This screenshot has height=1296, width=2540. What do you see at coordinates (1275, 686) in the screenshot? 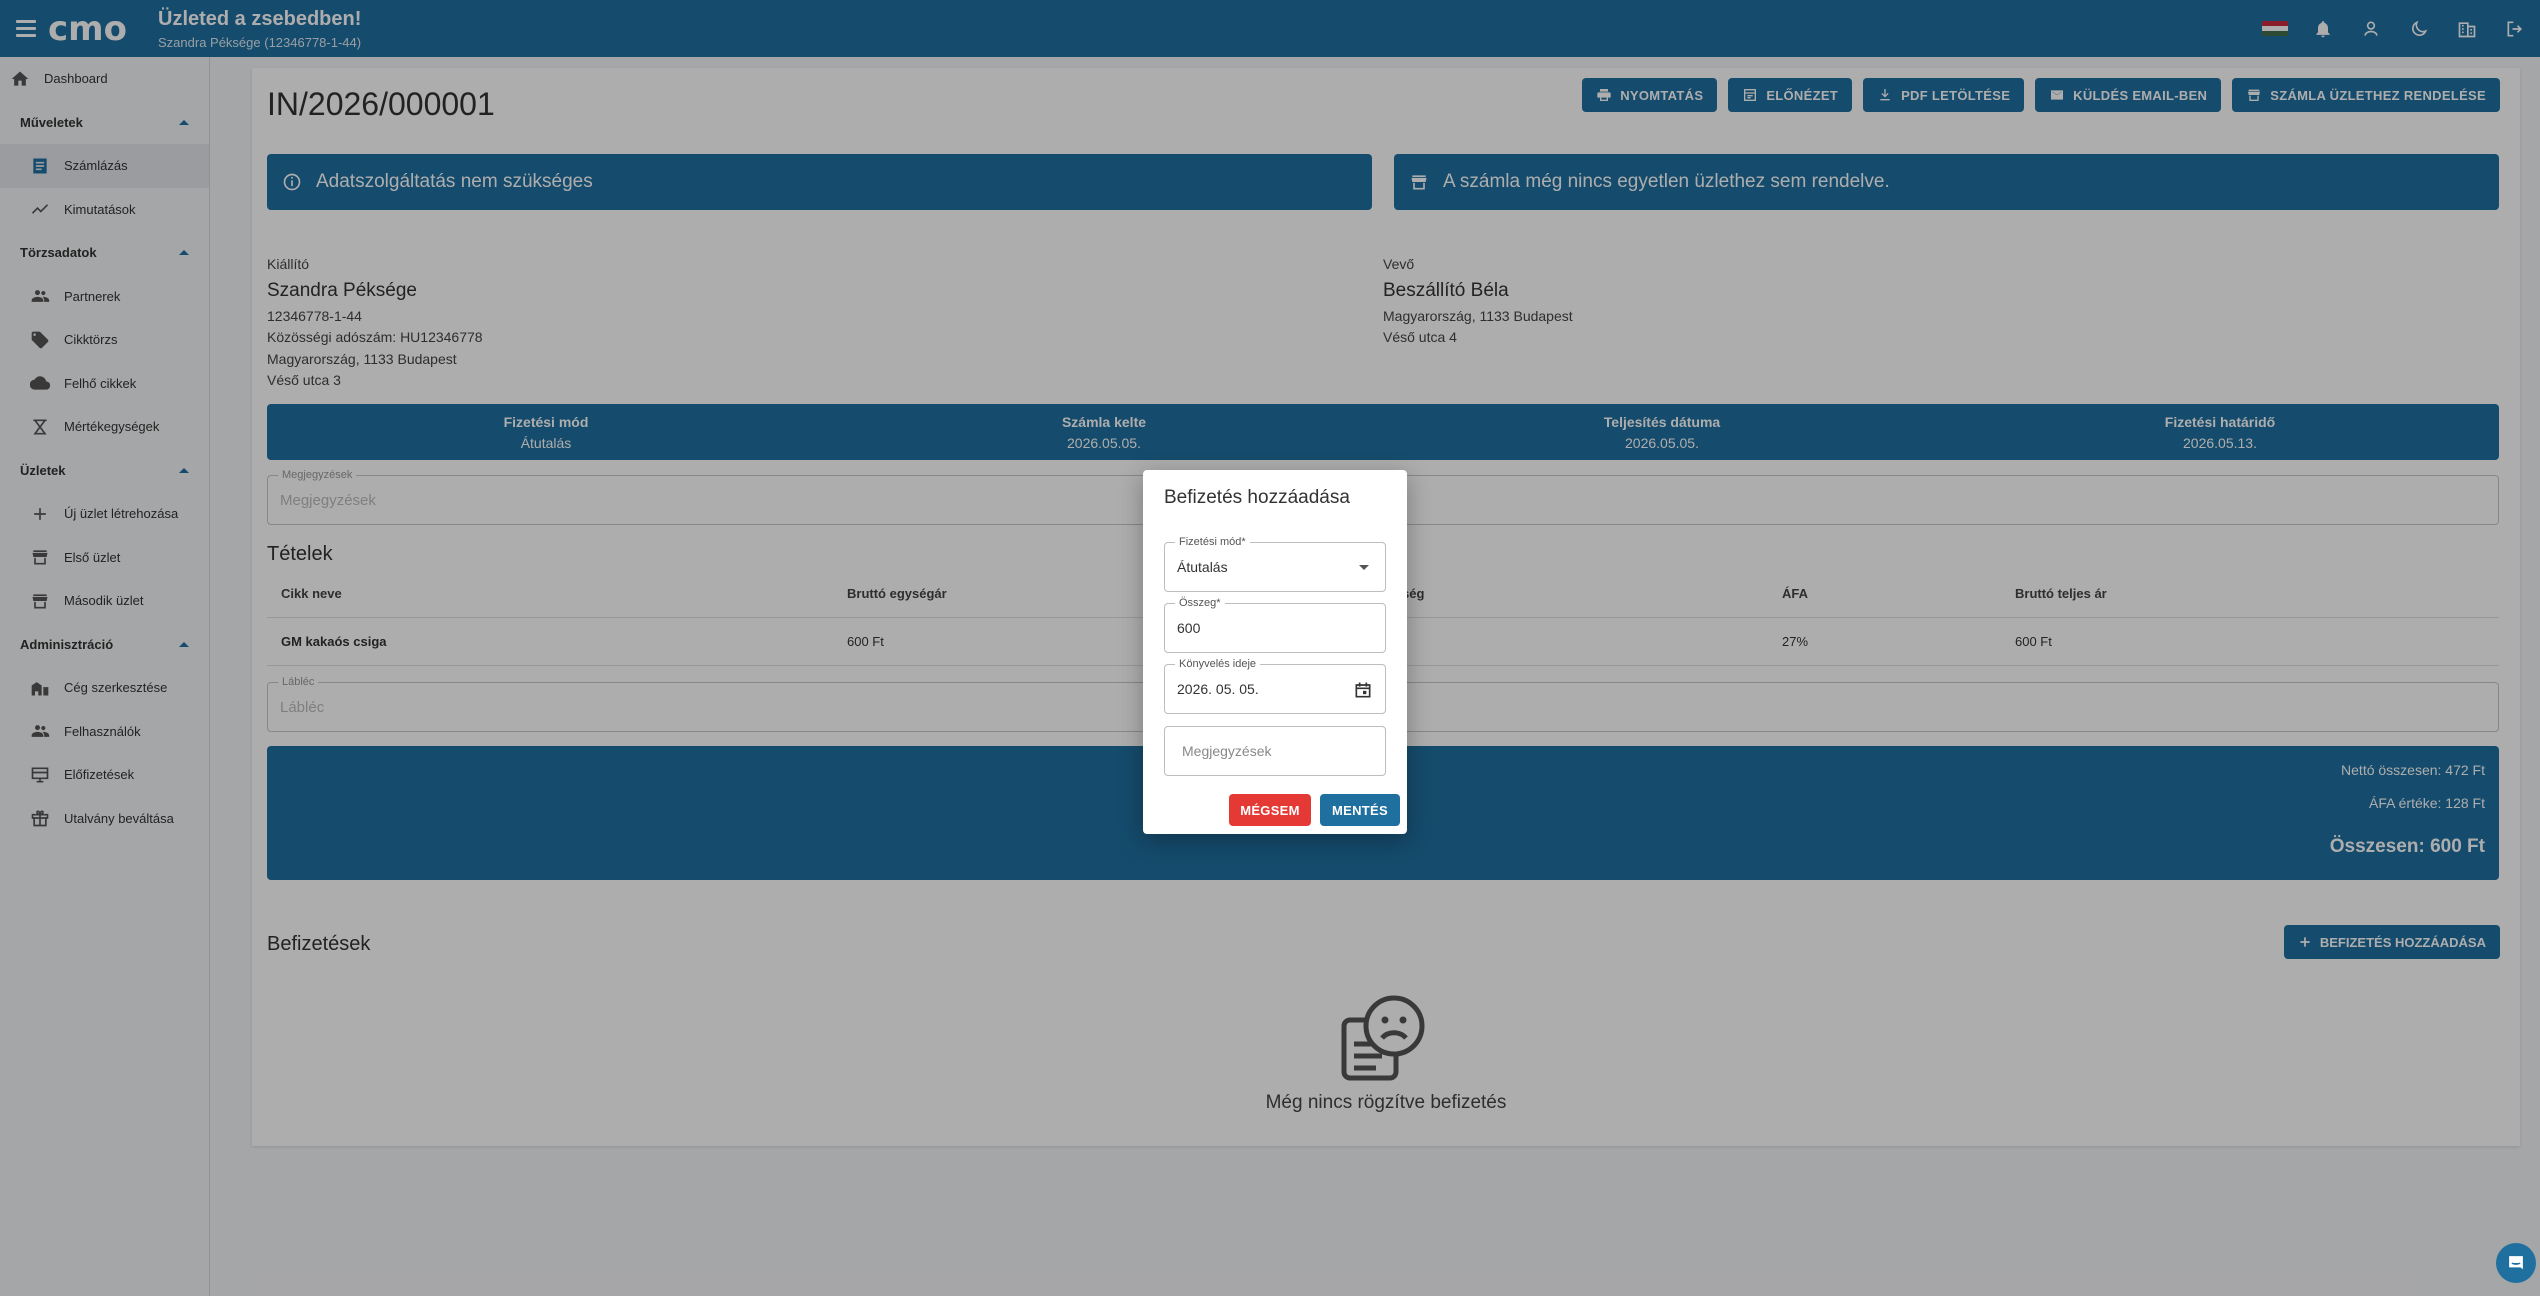
I see `booking-date-field: Könyvelés ideje 2026. 05. 05.` at bounding box center [1275, 686].